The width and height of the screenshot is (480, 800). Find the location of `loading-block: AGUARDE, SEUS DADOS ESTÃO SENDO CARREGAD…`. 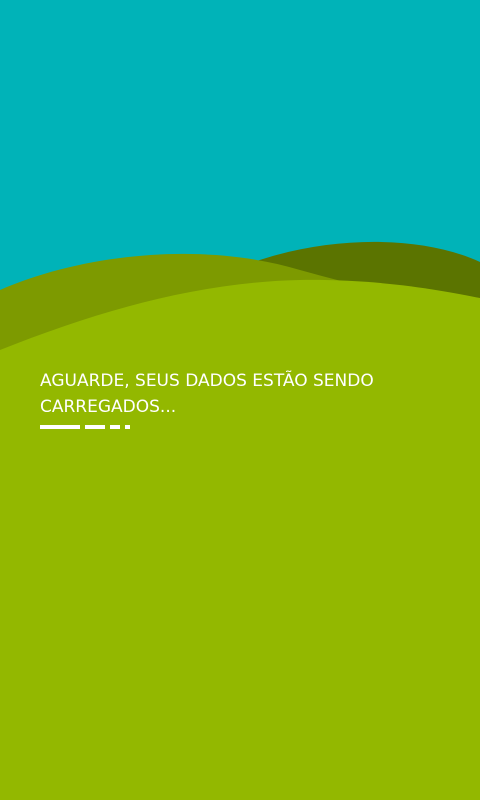

loading-block: AGUARDE, SEUS DADOS ESTÃO SENDO CARREGAD… is located at coordinates (240, 399).